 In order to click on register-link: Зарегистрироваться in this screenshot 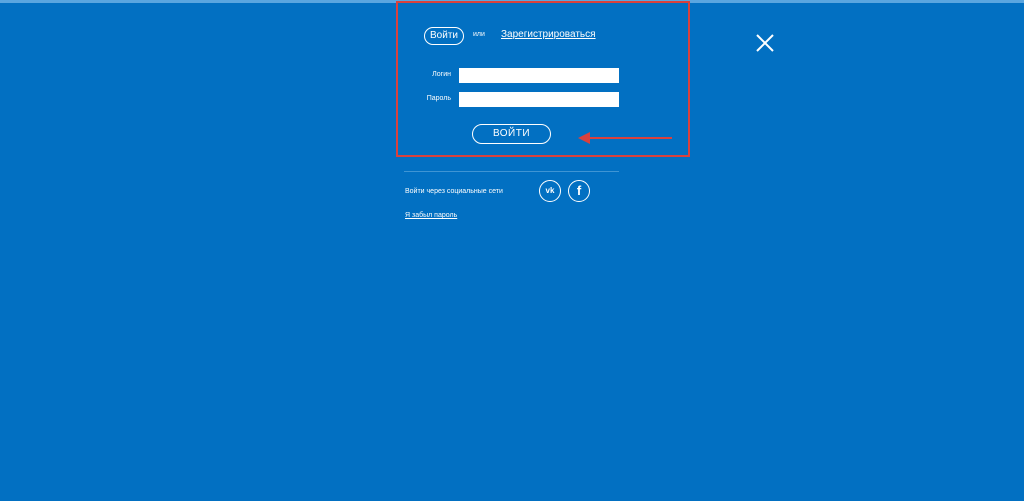, I will do `click(548, 34)`.